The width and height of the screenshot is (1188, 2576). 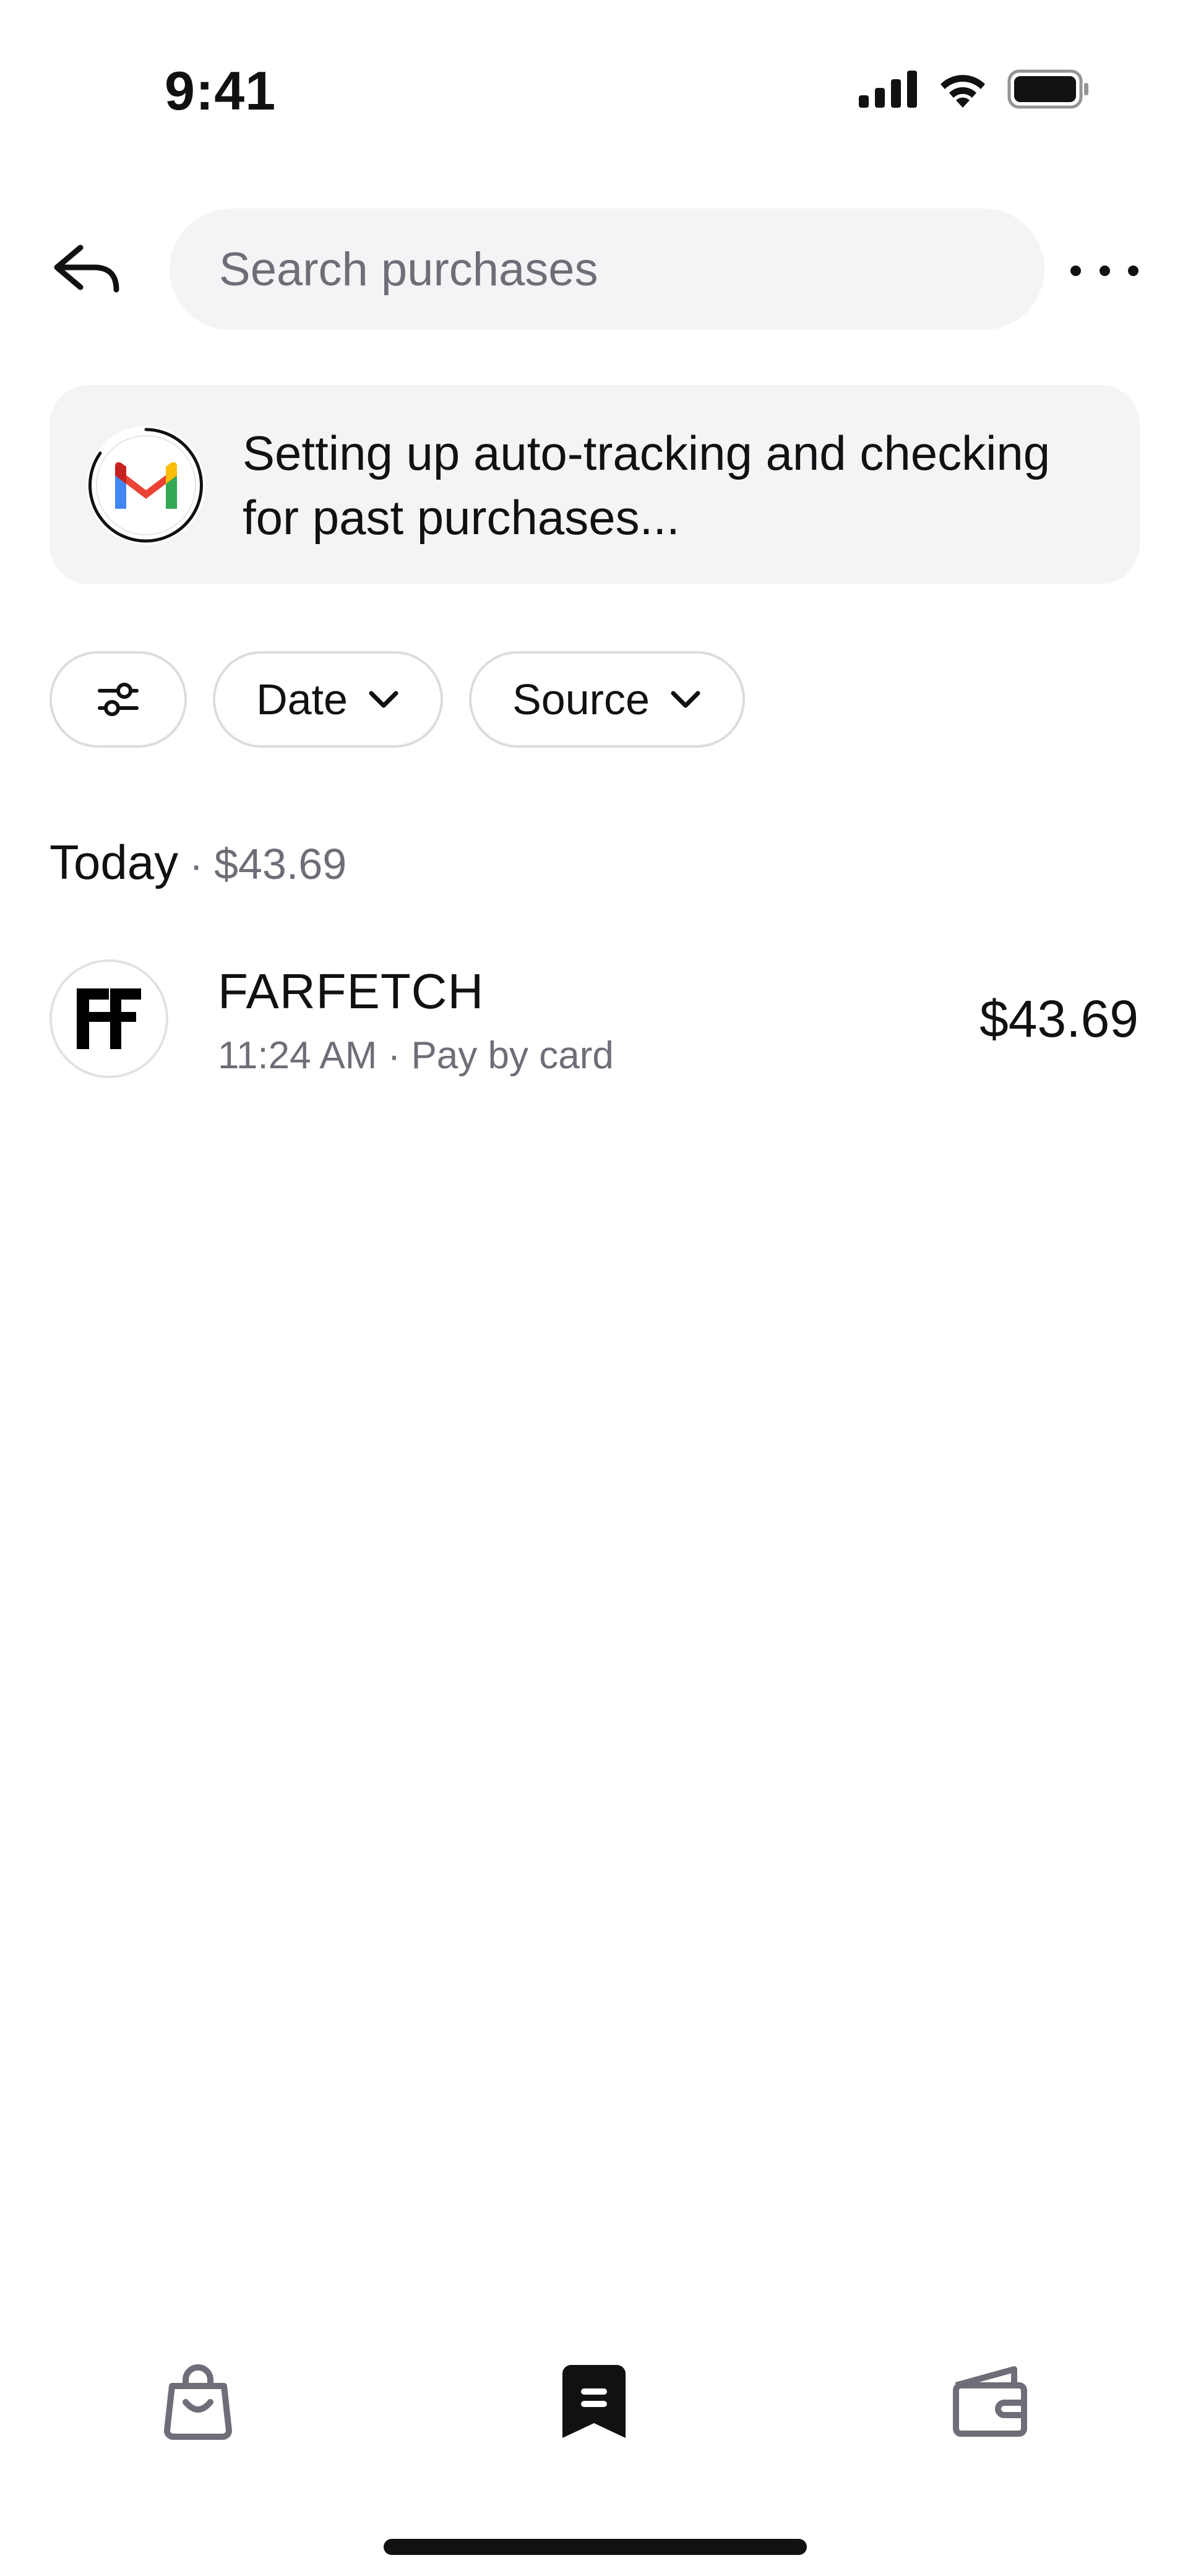 What do you see at coordinates (351, 991) in the screenshot?
I see `merchant-name: FARFETCH` at bounding box center [351, 991].